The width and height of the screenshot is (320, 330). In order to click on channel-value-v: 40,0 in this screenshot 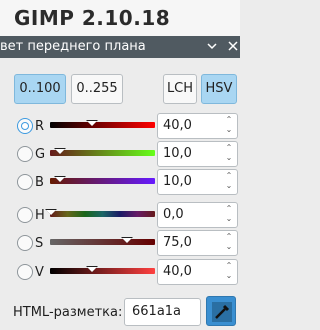, I will do `click(177, 271)`.